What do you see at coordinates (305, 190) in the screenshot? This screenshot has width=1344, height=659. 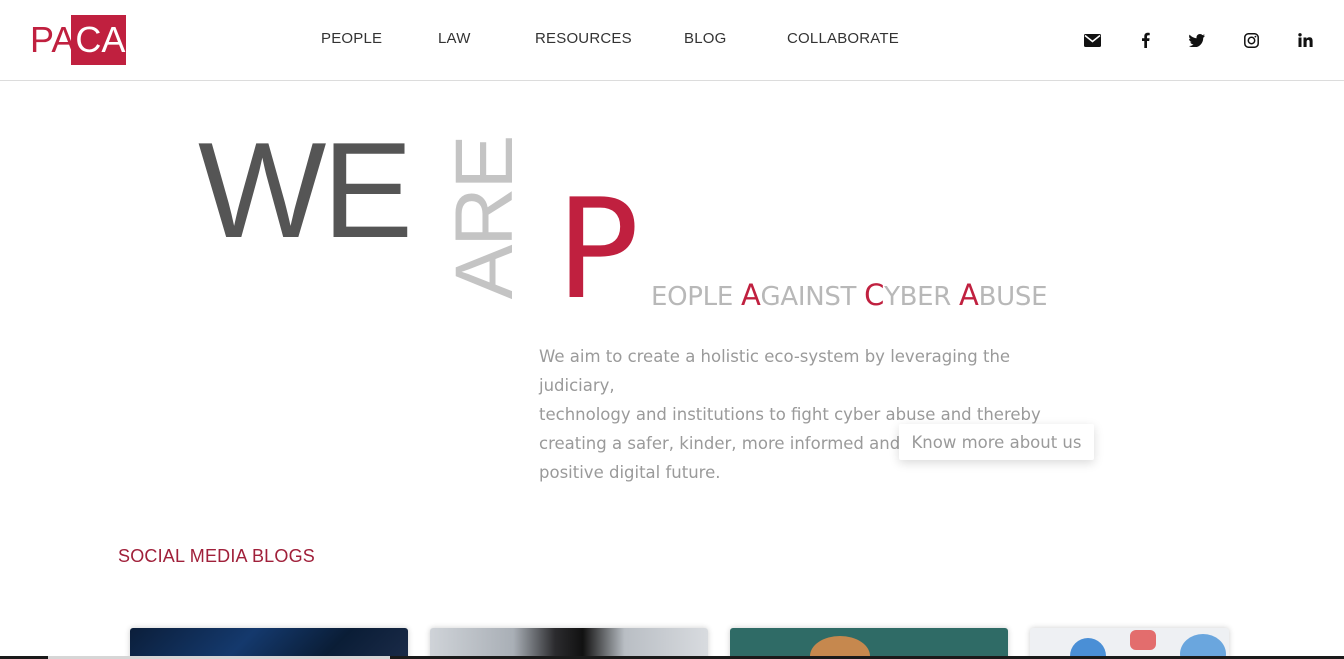 I see `hero-we-text: WE` at bounding box center [305, 190].